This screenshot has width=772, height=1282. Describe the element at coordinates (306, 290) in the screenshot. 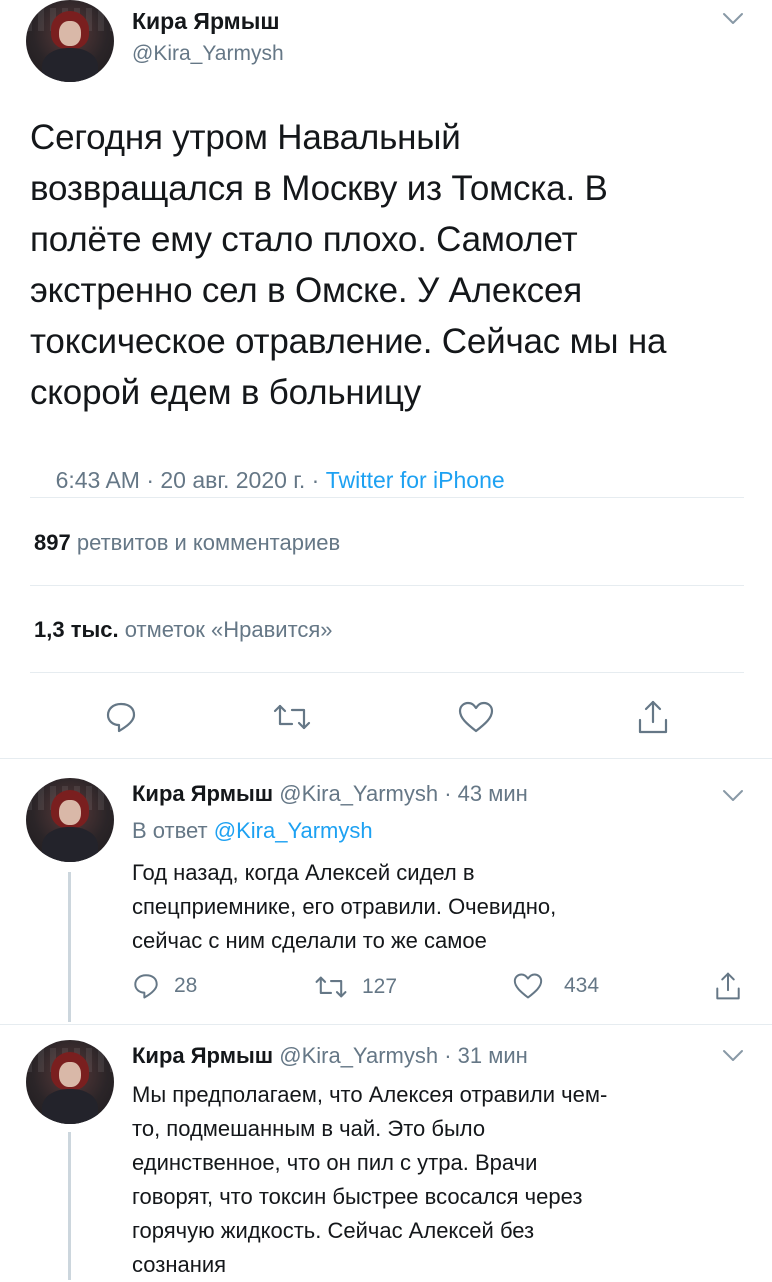

I see `tweet-text-line: экстренно сел в Омске. У Алексея` at that location.